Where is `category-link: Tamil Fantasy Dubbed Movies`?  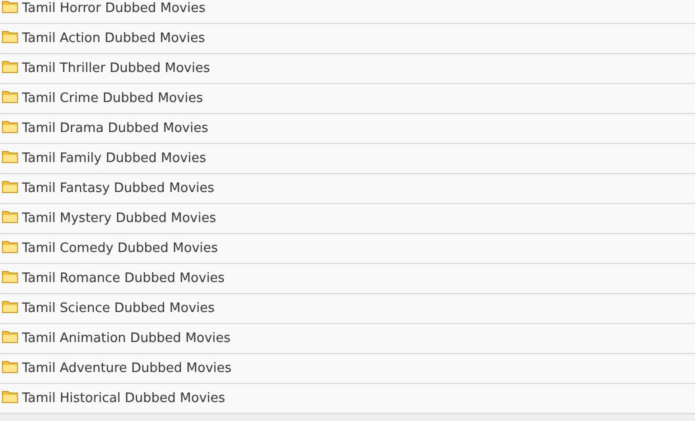
category-link: Tamil Fantasy Dubbed Movies is located at coordinates (118, 188).